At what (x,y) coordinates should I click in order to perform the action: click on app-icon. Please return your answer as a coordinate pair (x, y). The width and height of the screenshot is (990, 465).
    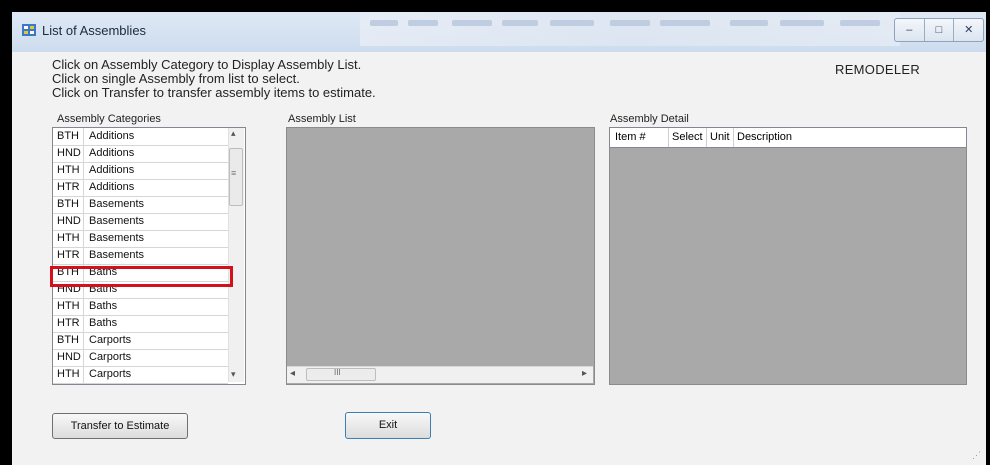
    Looking at the image, I should click on (29, 30).